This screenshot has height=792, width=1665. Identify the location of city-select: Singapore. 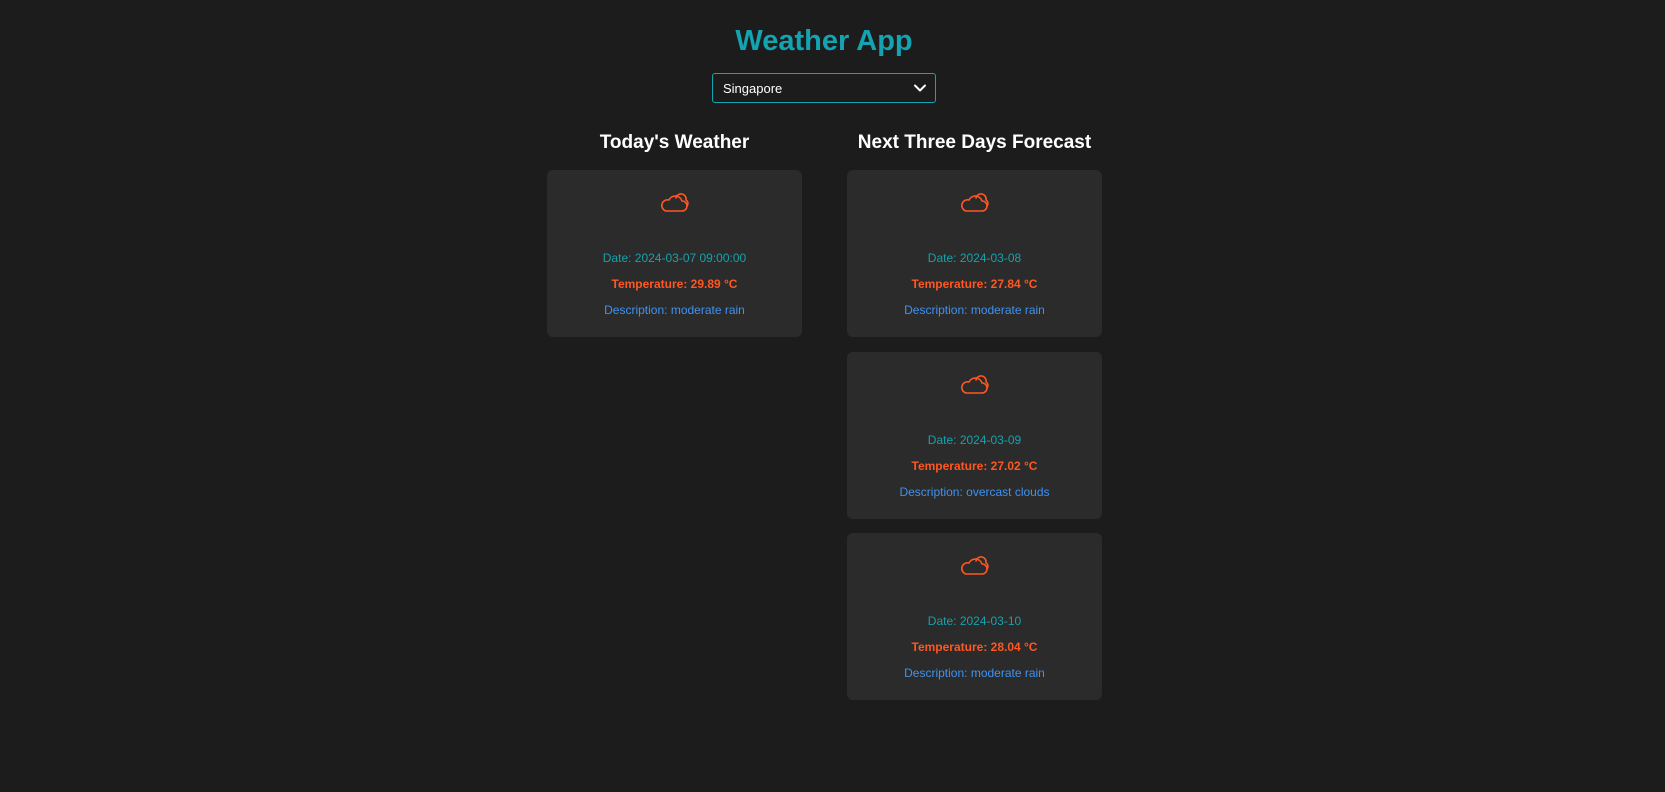
(824, 88).